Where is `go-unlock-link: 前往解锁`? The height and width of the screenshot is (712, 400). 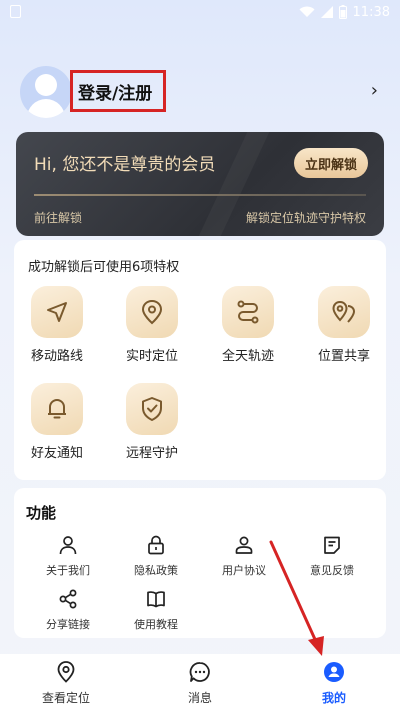 go-unlock-link: 前往解锁 is located at coordinates (58, 217).